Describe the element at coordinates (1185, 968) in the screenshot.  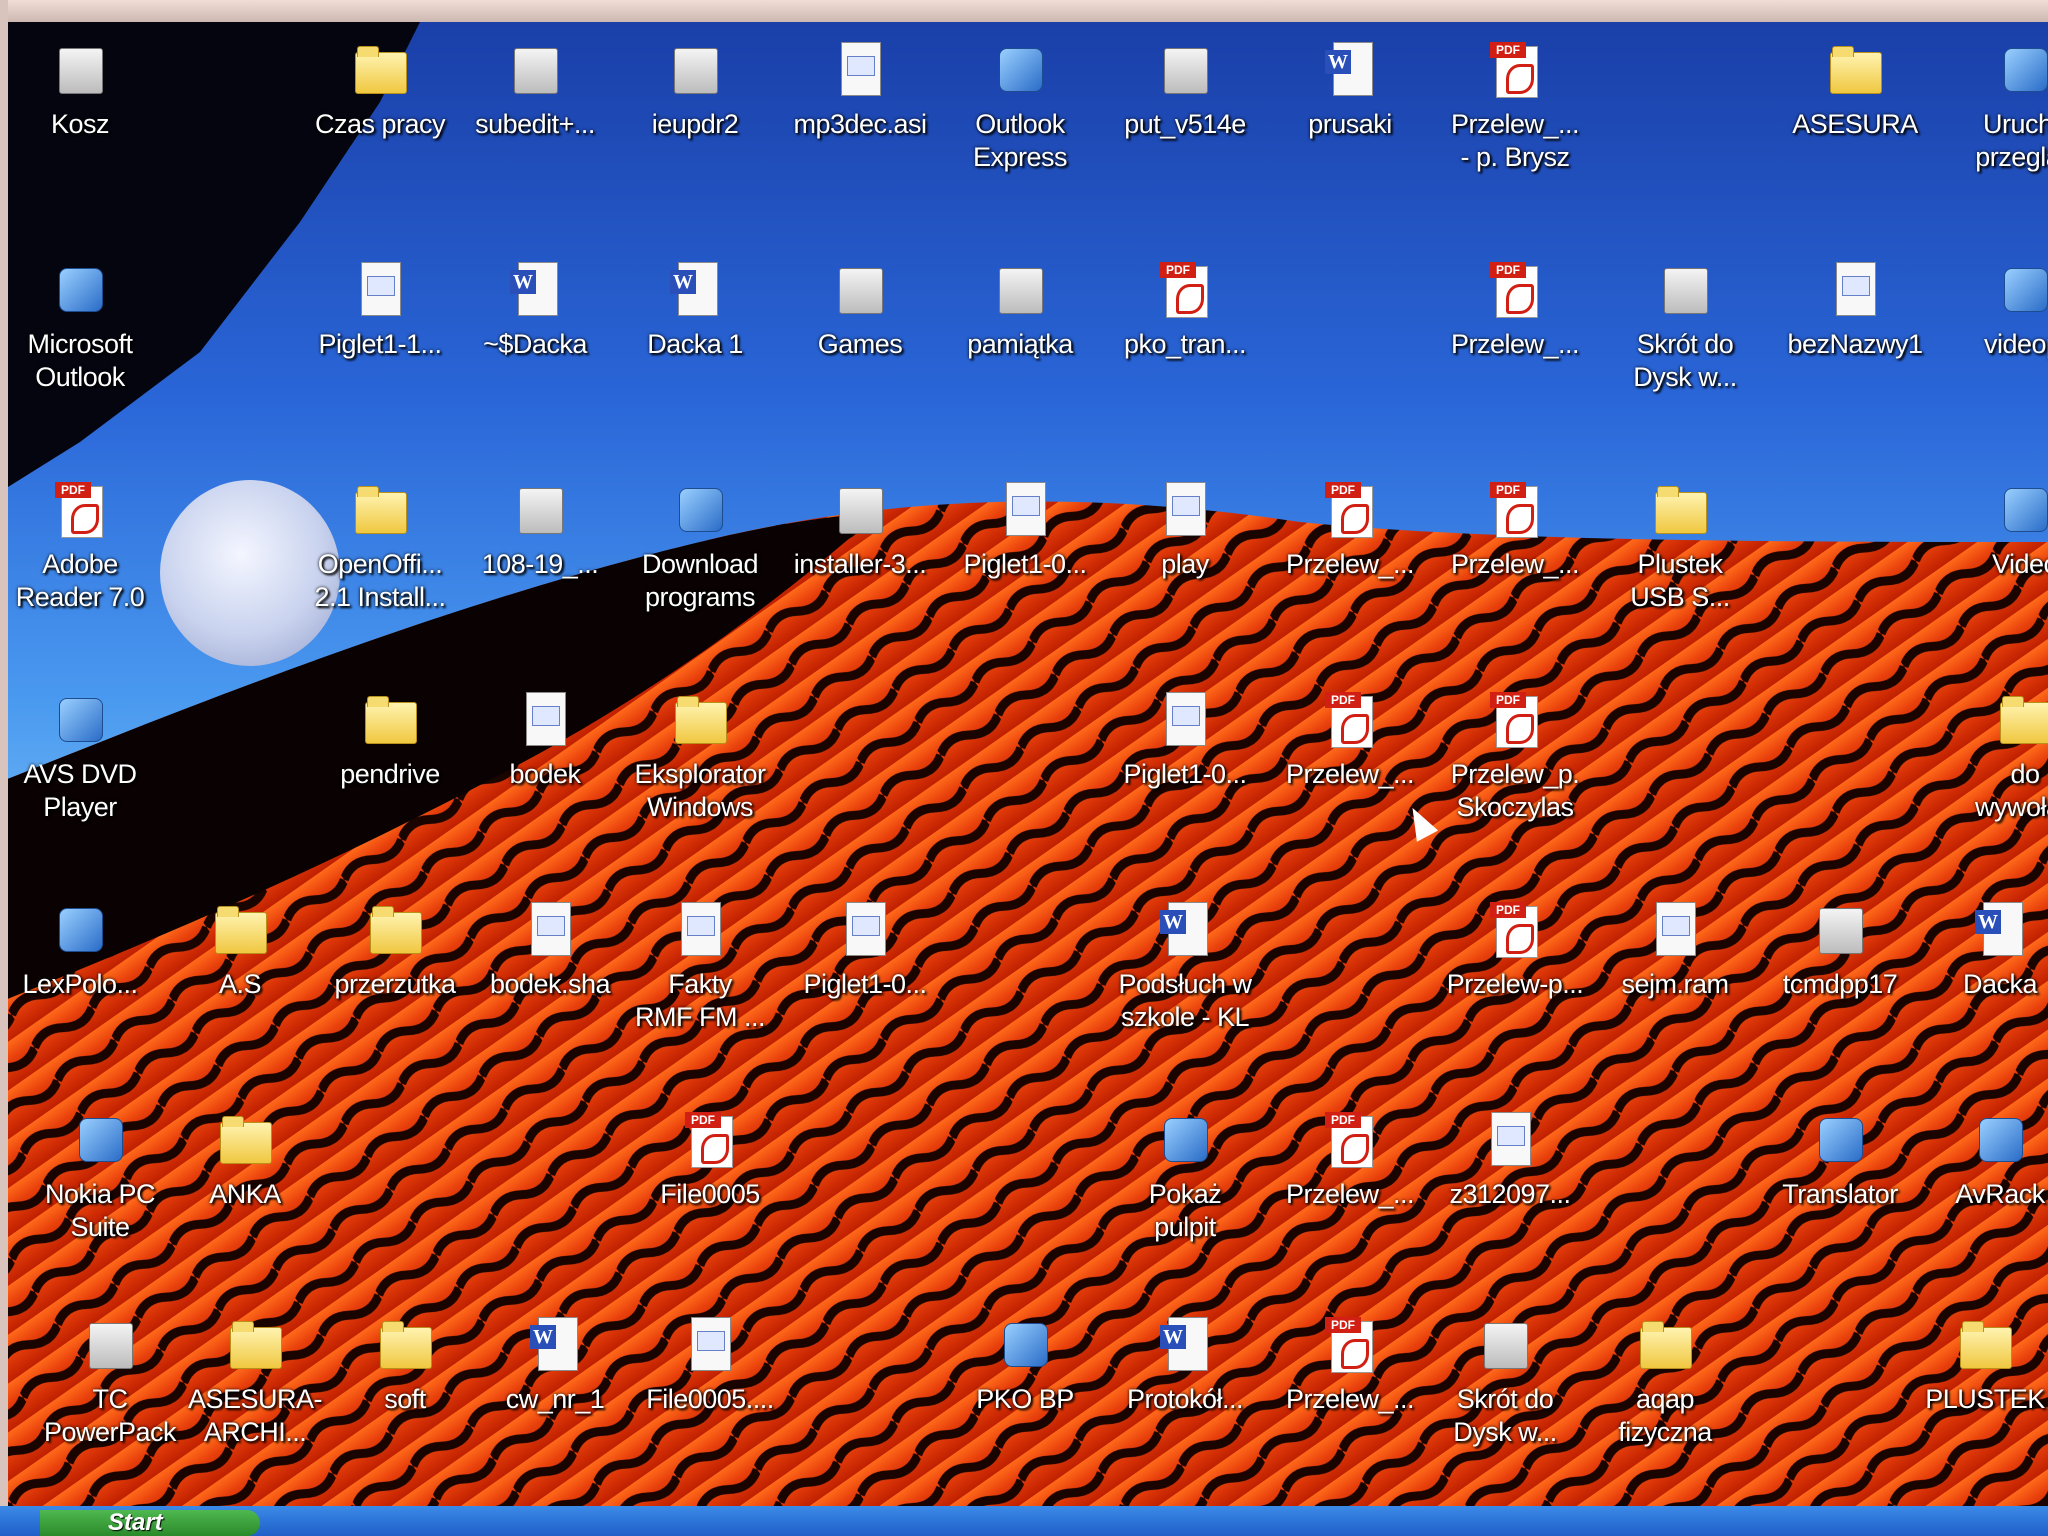
I see `desktop-icon: Podsłuch w szkole - KL` at that location.